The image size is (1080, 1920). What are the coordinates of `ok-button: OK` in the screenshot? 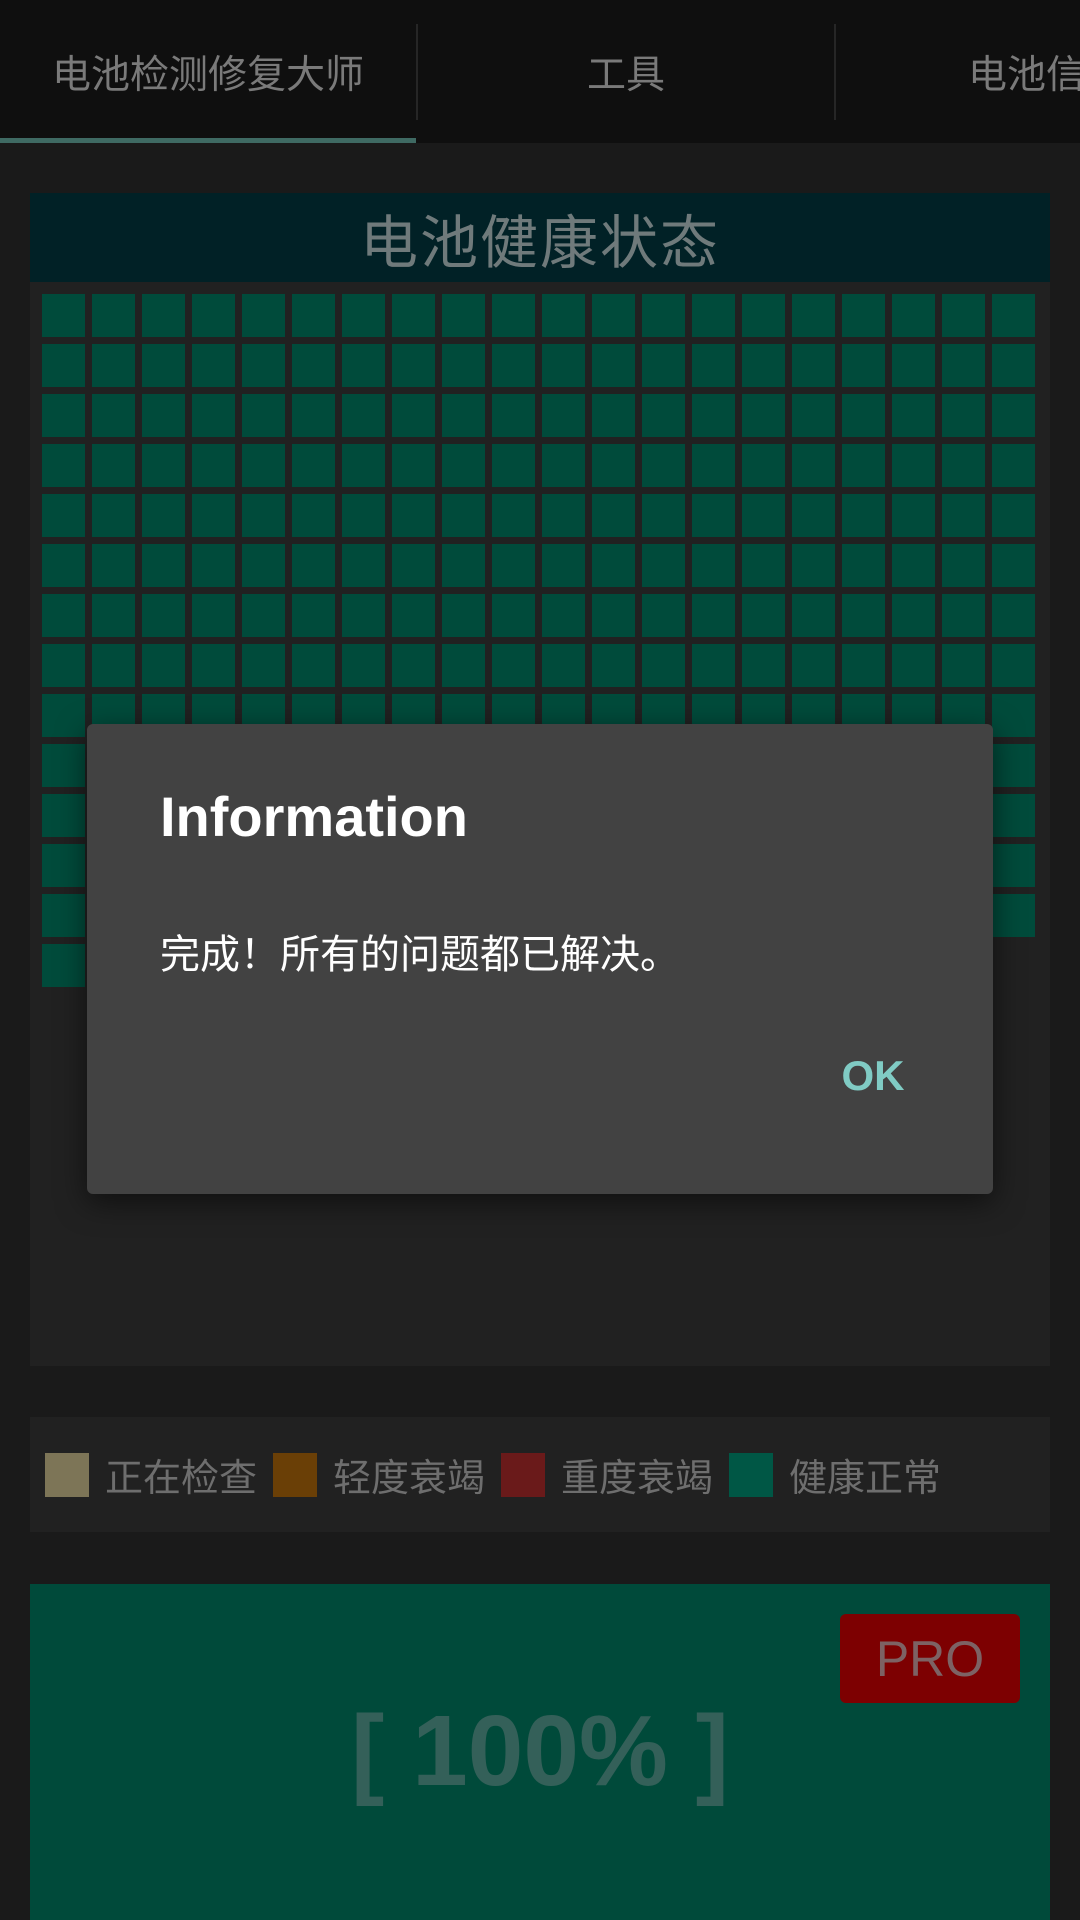 It's located at (873, 1076).